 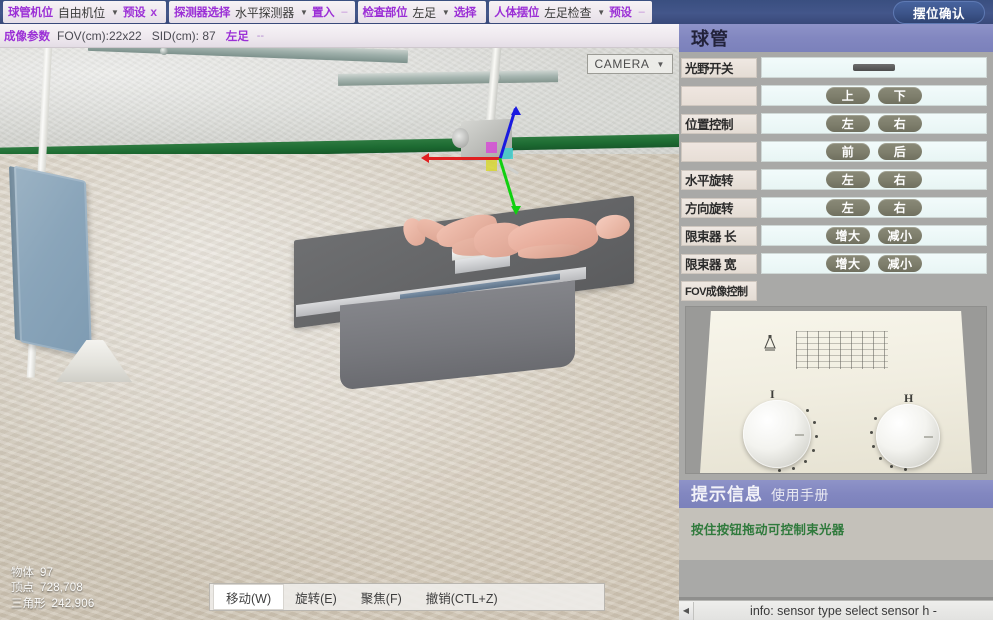 What do you see at coordinates (516, 210) in the screenshot?
I see `gizmo-arrow-z-icon` at bounding box center [516, 210].